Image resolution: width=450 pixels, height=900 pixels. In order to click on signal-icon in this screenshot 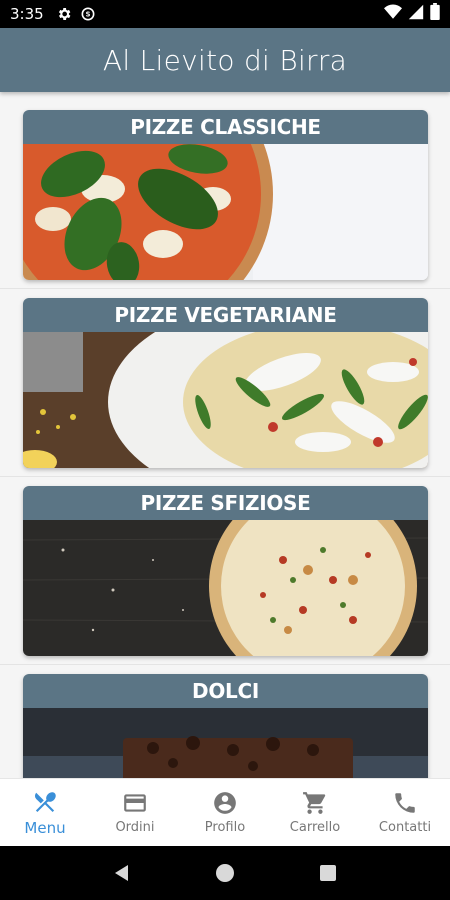, I will do `click(416, 14)`.